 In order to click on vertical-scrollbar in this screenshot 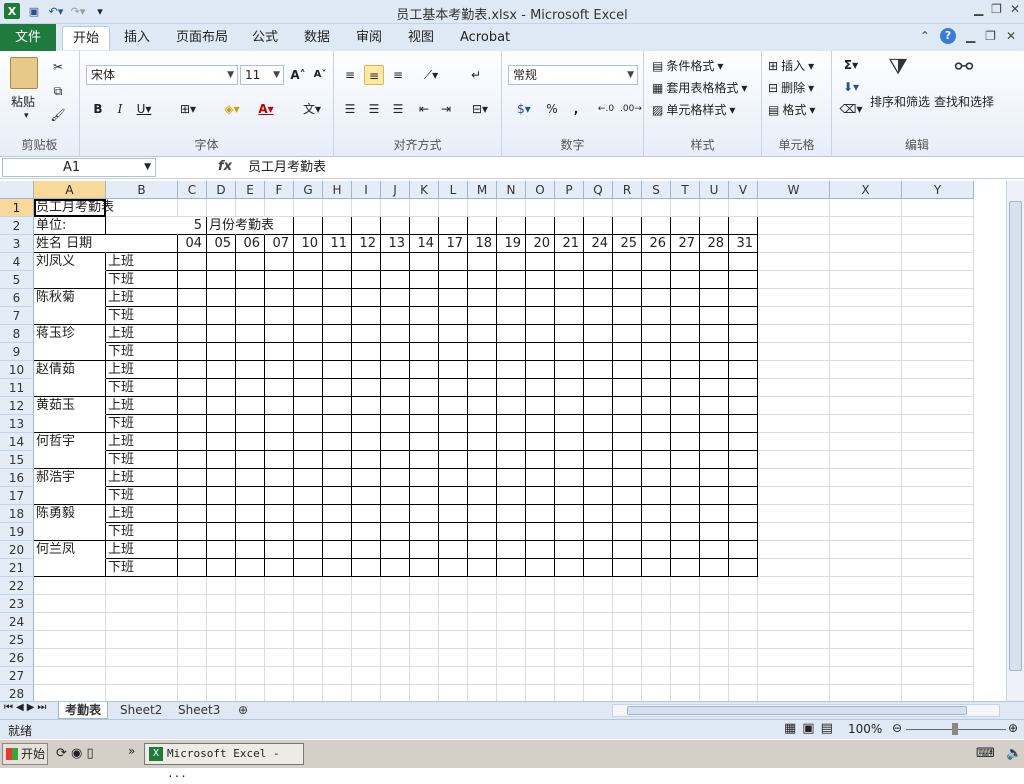, I will do `click(1015, 441)`.